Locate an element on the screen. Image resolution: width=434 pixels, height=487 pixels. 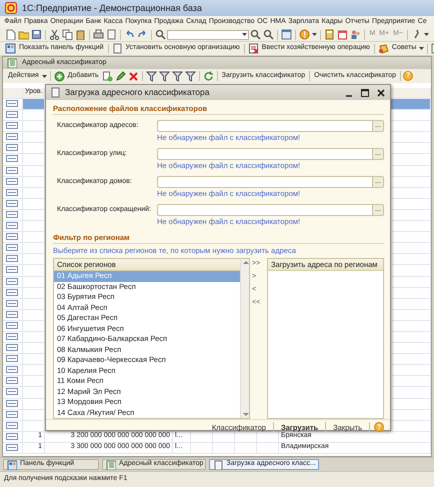
scissors-icon is located at coordinates (54, 34).